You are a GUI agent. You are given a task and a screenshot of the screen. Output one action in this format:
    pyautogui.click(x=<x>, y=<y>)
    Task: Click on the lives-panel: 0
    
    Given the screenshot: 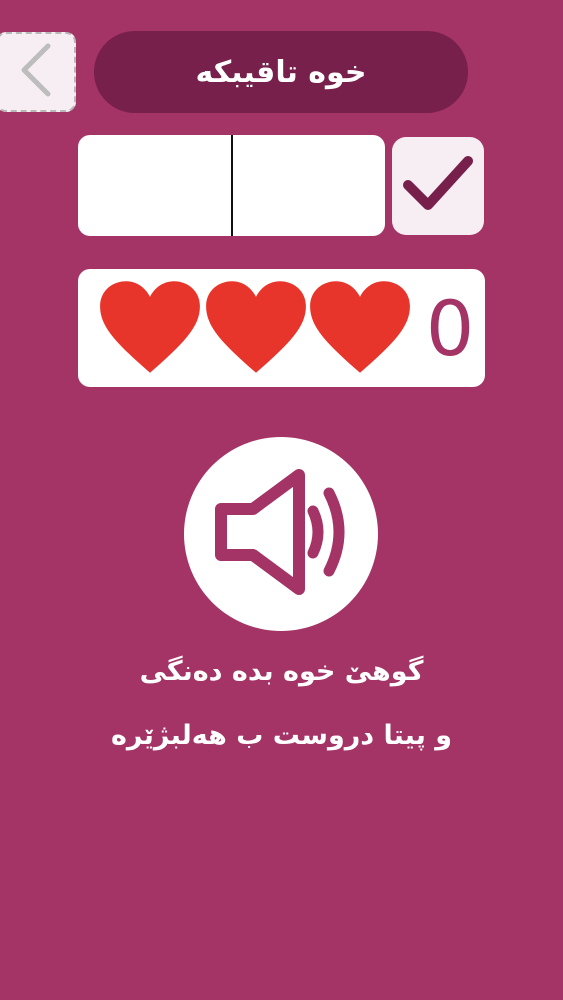 What is the action you would take?
    pyautogui.click(x=281, y=328)
    